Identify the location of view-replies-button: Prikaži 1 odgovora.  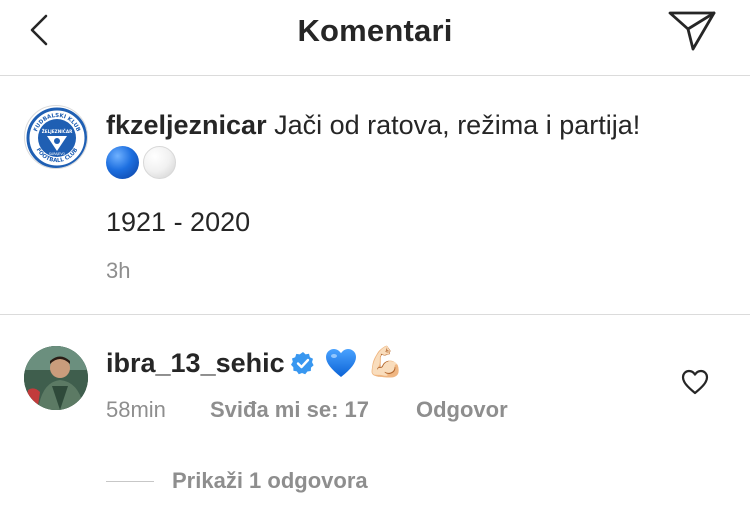
(237, 481).